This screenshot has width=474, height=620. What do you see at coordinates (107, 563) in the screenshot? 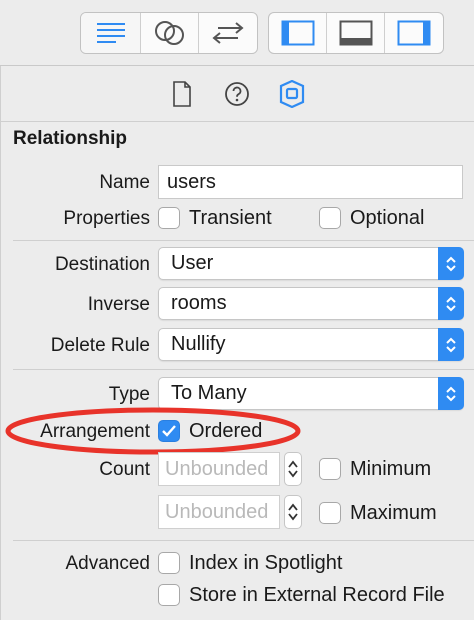
I see `advanced-label: Advanced` at bounding box center [107, 563].